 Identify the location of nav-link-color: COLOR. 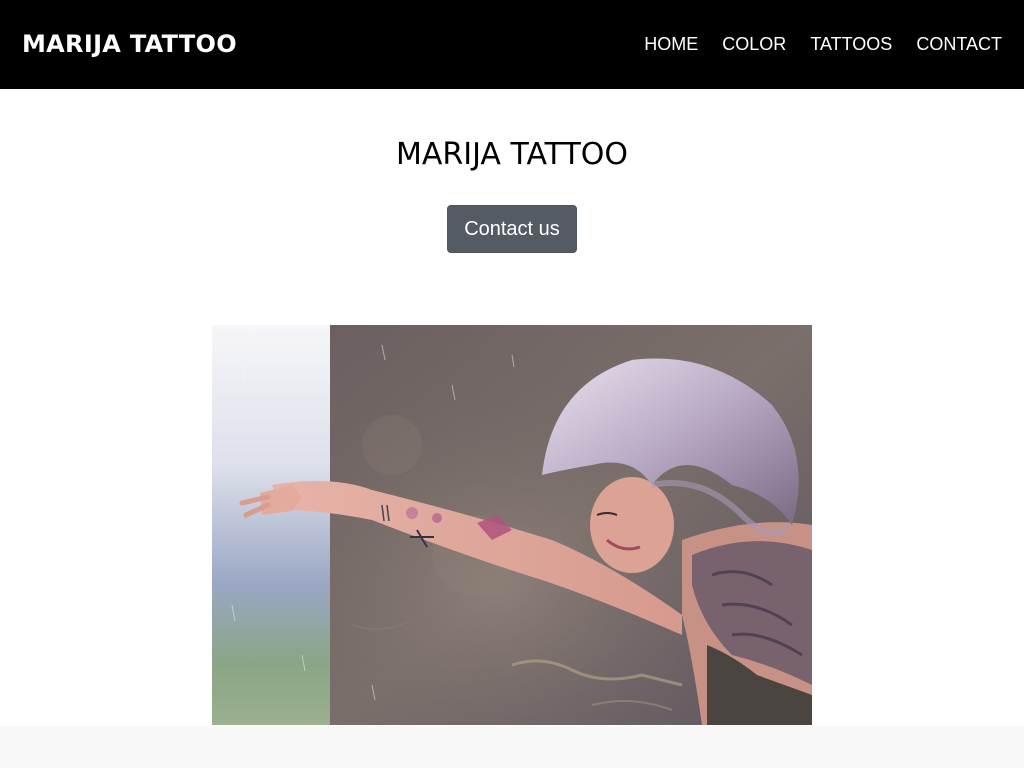
(754, 44).